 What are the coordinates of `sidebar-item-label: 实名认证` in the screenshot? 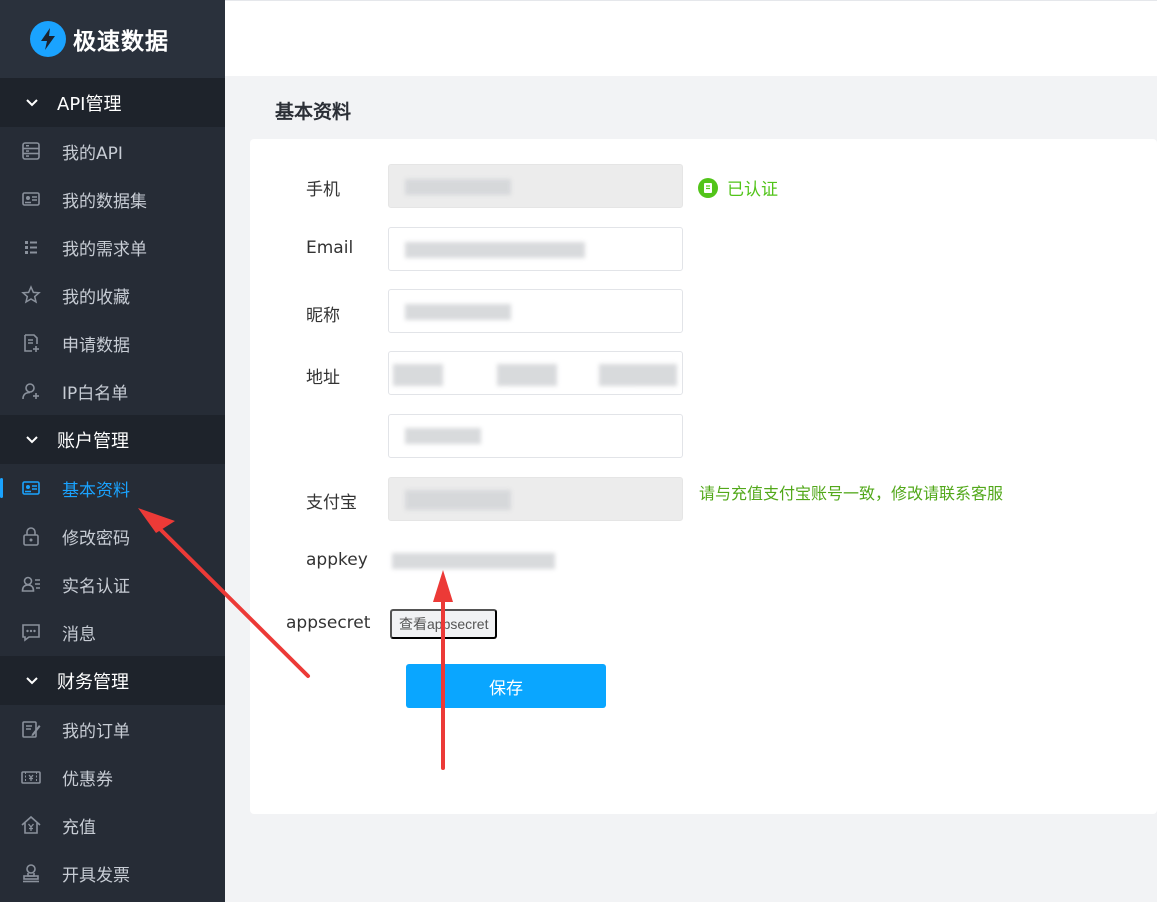 It's located at (96, 586).